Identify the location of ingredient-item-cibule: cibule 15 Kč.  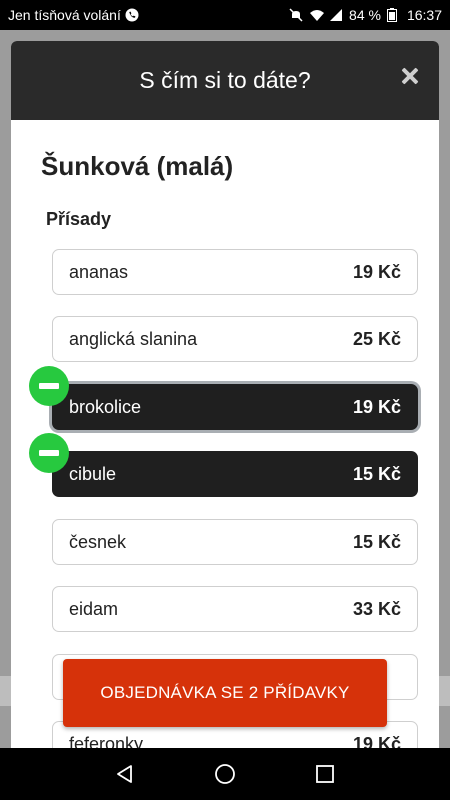
(235, 474).